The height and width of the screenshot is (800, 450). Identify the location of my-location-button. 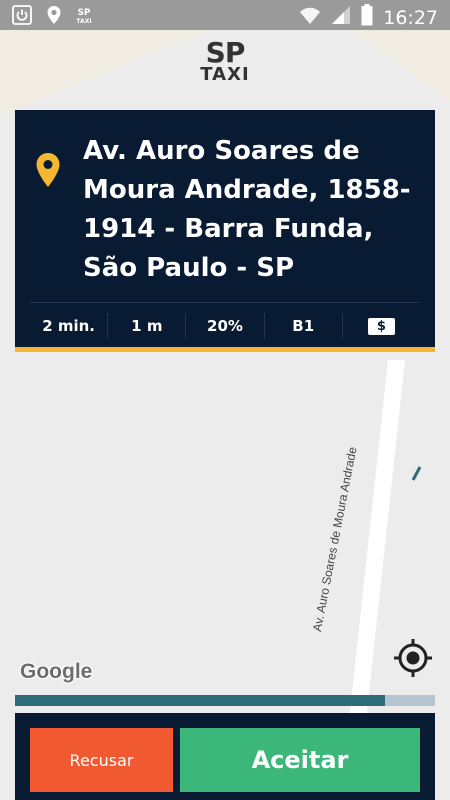
(413, 660).